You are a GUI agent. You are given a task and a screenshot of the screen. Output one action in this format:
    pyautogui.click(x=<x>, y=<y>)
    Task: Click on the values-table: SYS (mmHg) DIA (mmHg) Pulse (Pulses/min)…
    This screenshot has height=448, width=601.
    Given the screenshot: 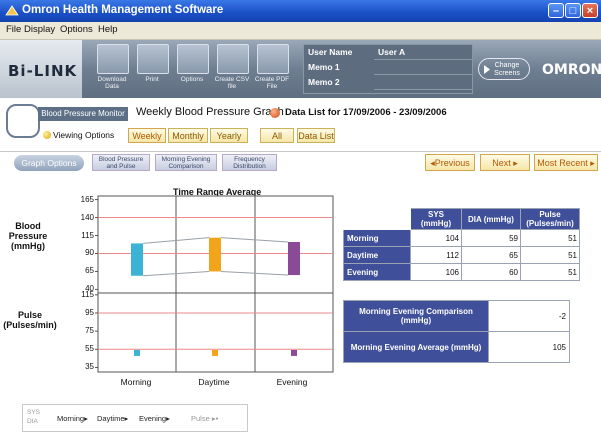 What is the action you would take?
    pyautogui.click(x=461, y=244)
    